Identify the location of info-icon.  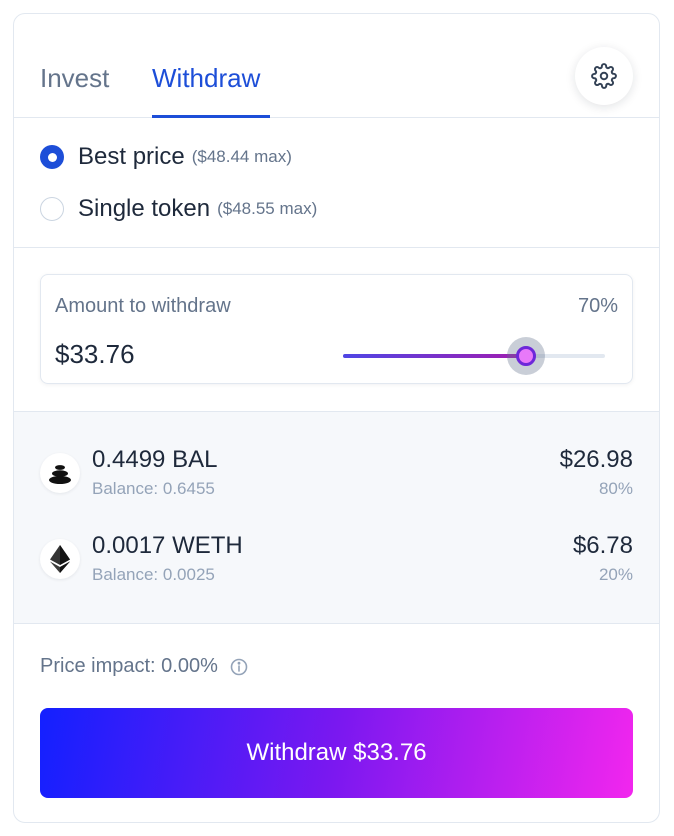
(239, 667).